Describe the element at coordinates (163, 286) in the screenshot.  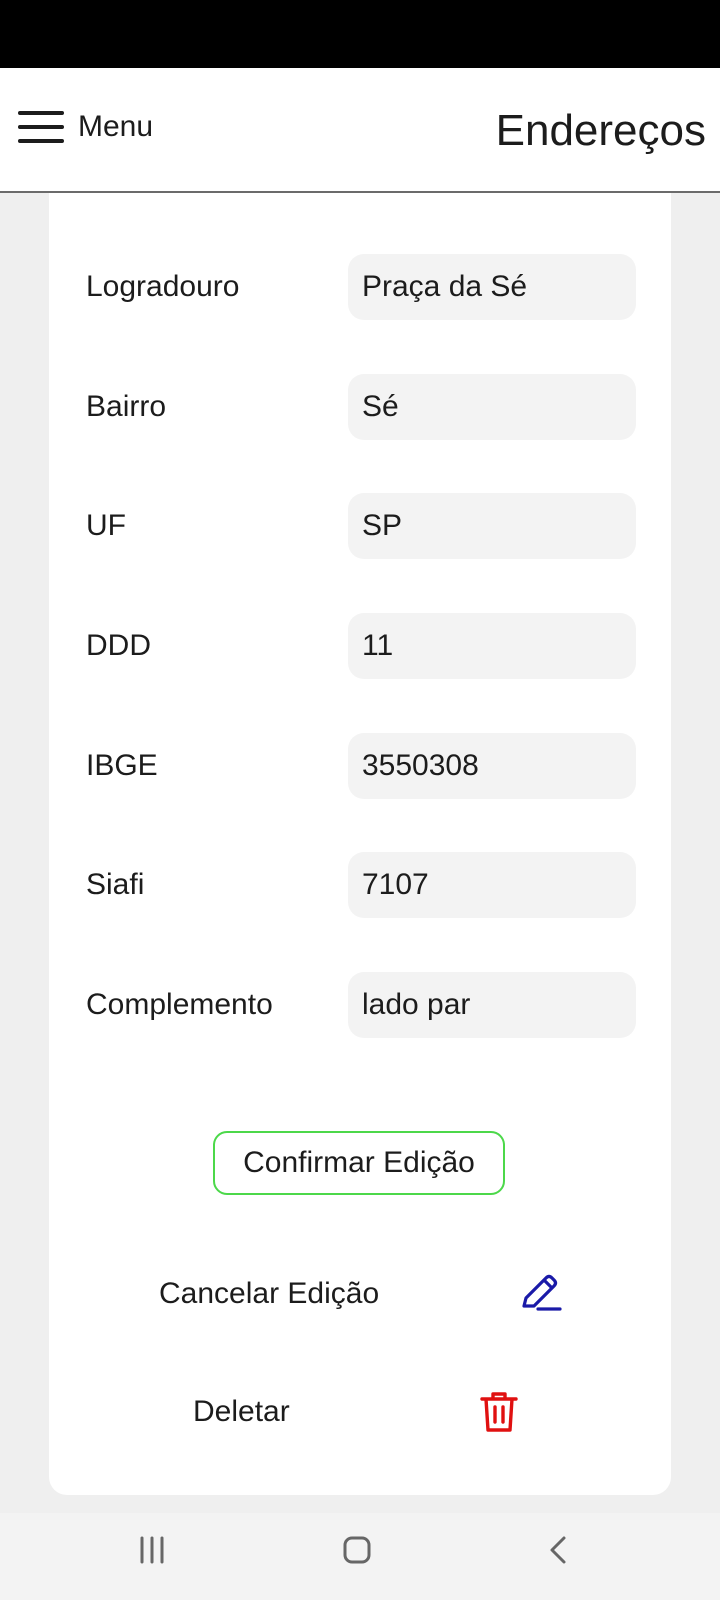
I see `field-label: Logradouro` at that location.